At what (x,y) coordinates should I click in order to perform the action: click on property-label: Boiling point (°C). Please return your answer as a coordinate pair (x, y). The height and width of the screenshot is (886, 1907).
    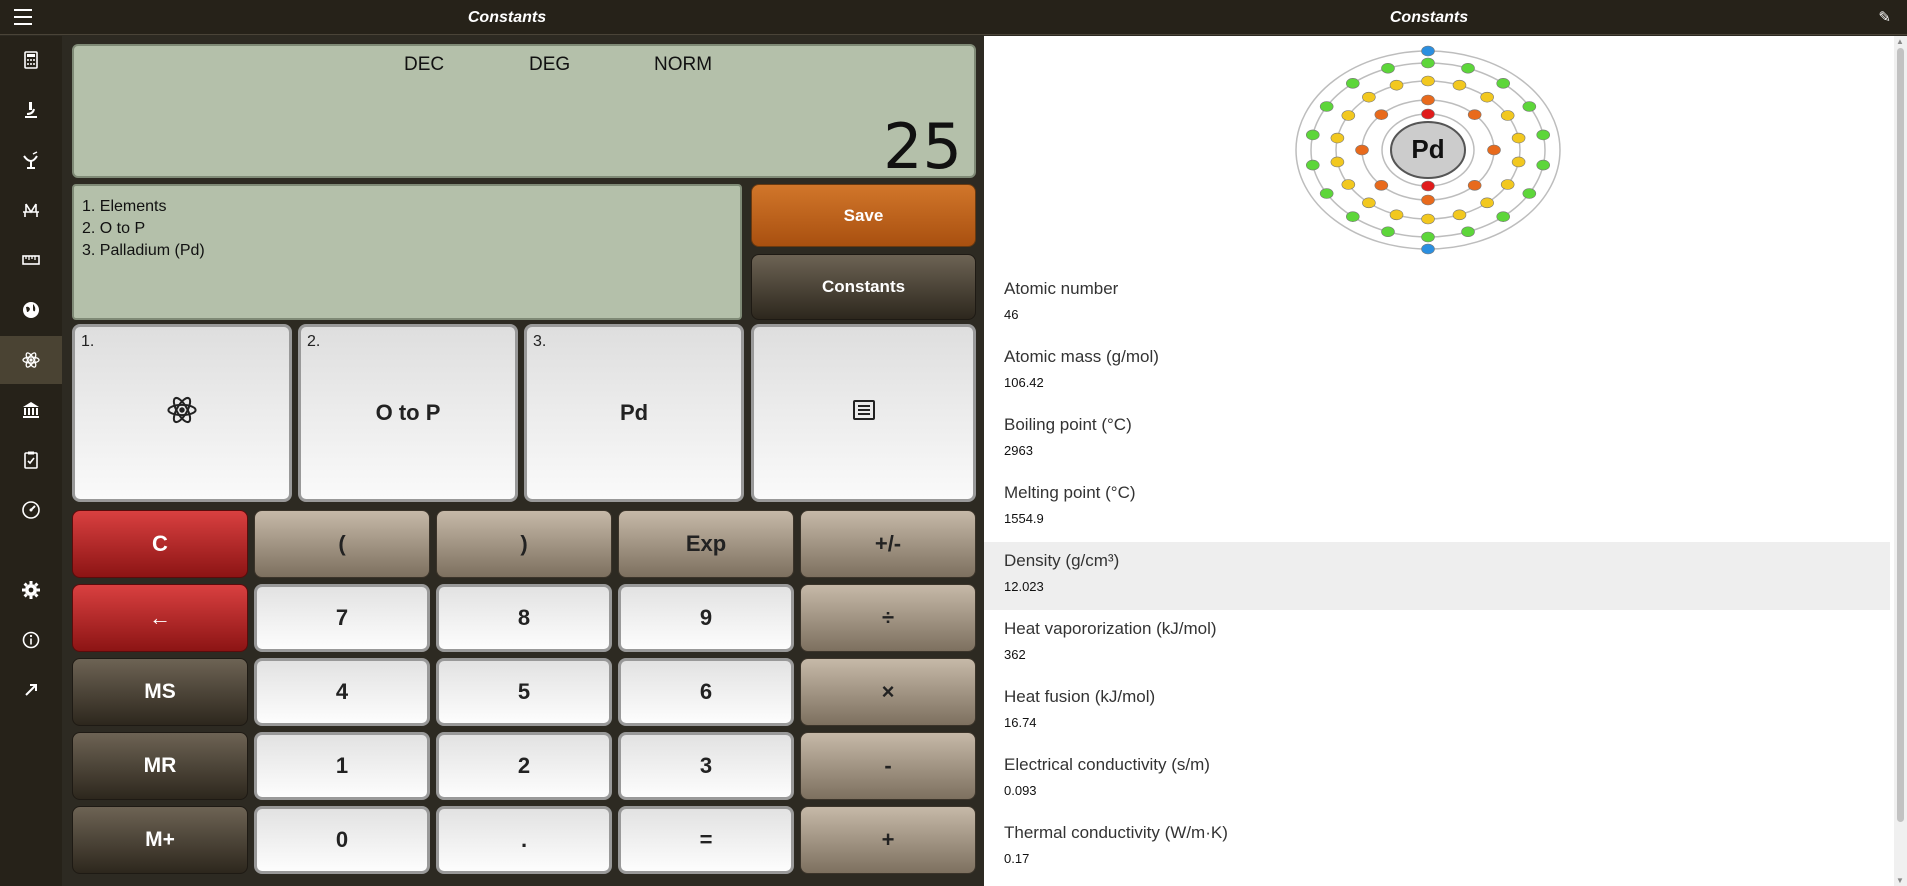
    Looking at the image, I should click on (1068, 424).